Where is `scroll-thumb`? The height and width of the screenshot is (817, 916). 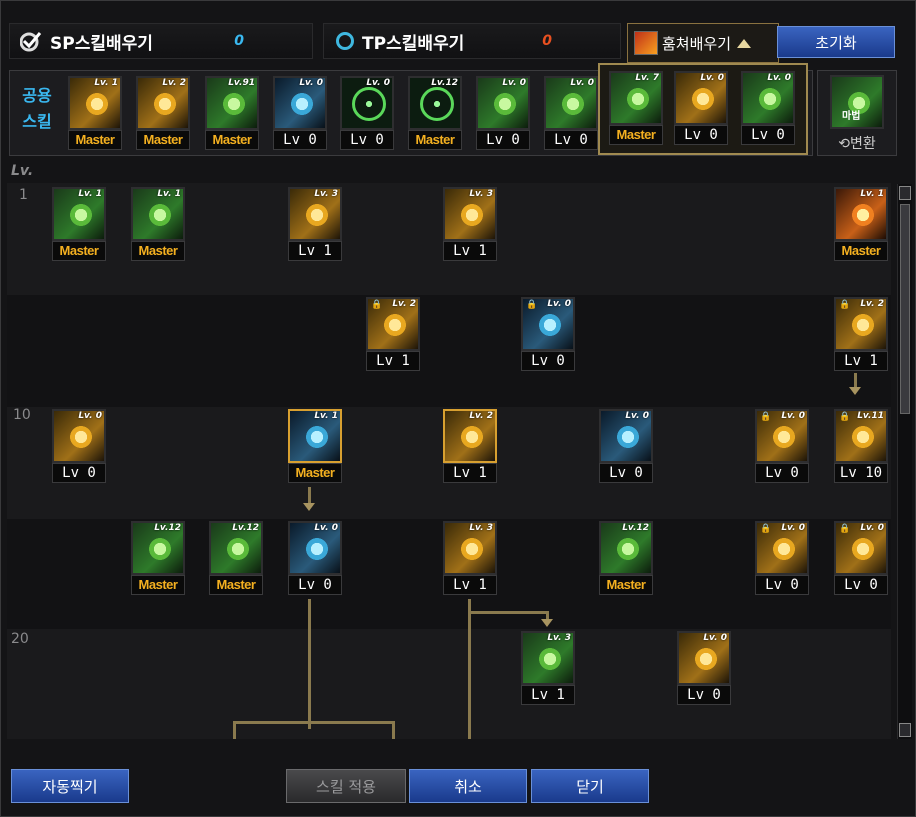 scroll-thumb is located at coordinates (905, 309).